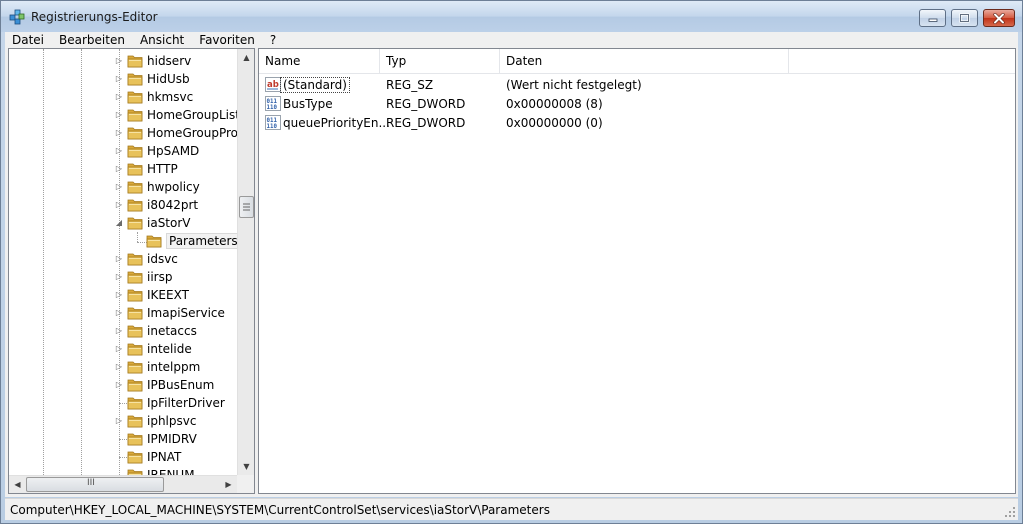 This screenshot has height=524, width=1023. I want to click on value-data: (Wert nicht festgelegt), so click(574, 85).